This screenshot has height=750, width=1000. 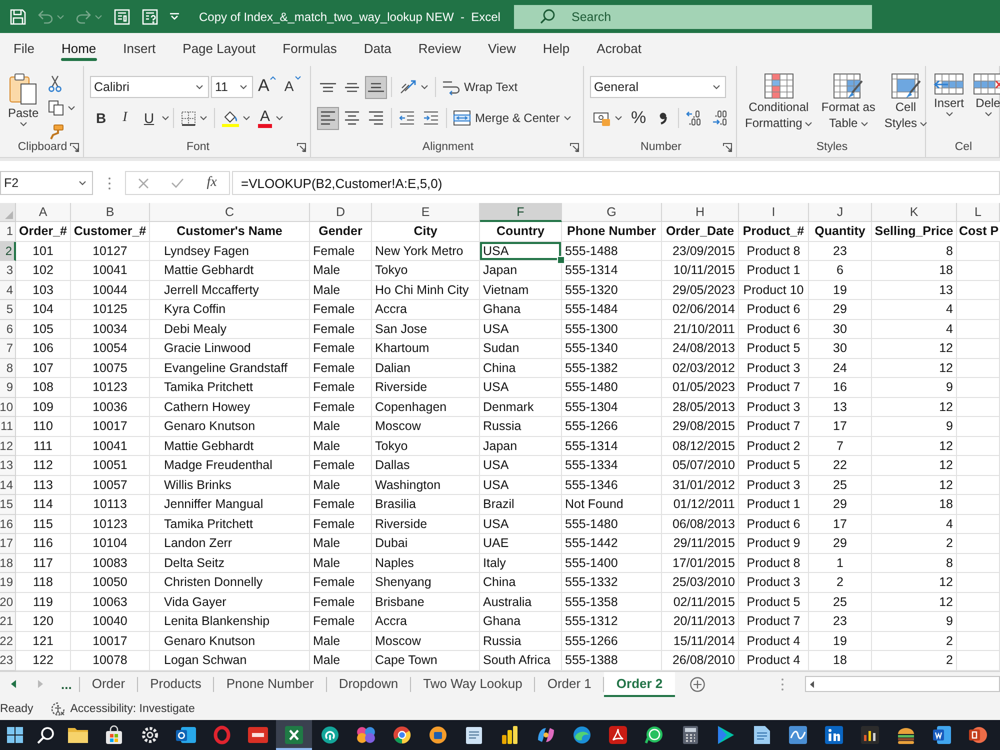 I want to click on row-header: 16, so click(x=8, y=524).